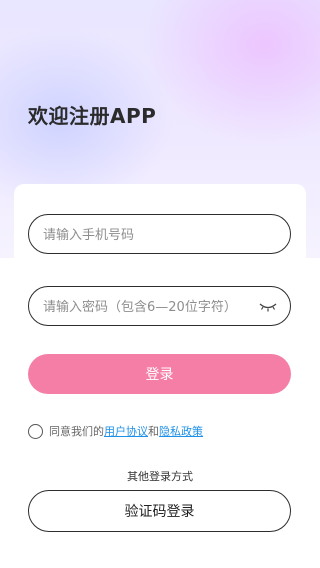 The height and width of the screenshot is (568, 320). What do you see at coordinates (92, 116) in the screenshot?
I see `page-title: 欢迎注册APP` at bounding box center [92, 116].